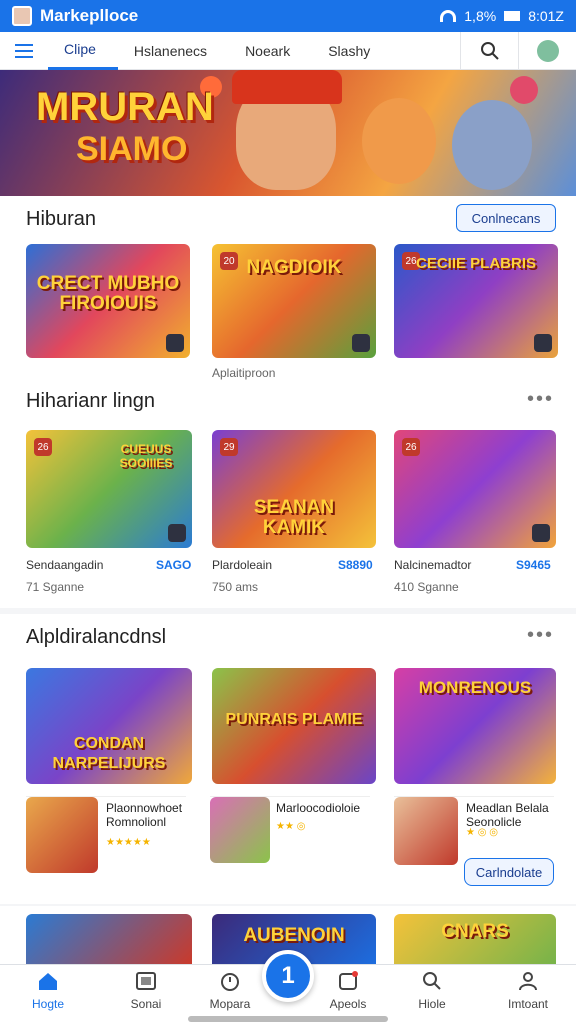  What do you see at coordinates (108, 293) in the screenshot?
I see `game-card-art-title: CRECT MUBHO FIROIOUIS` at bounding box center [108, 293].